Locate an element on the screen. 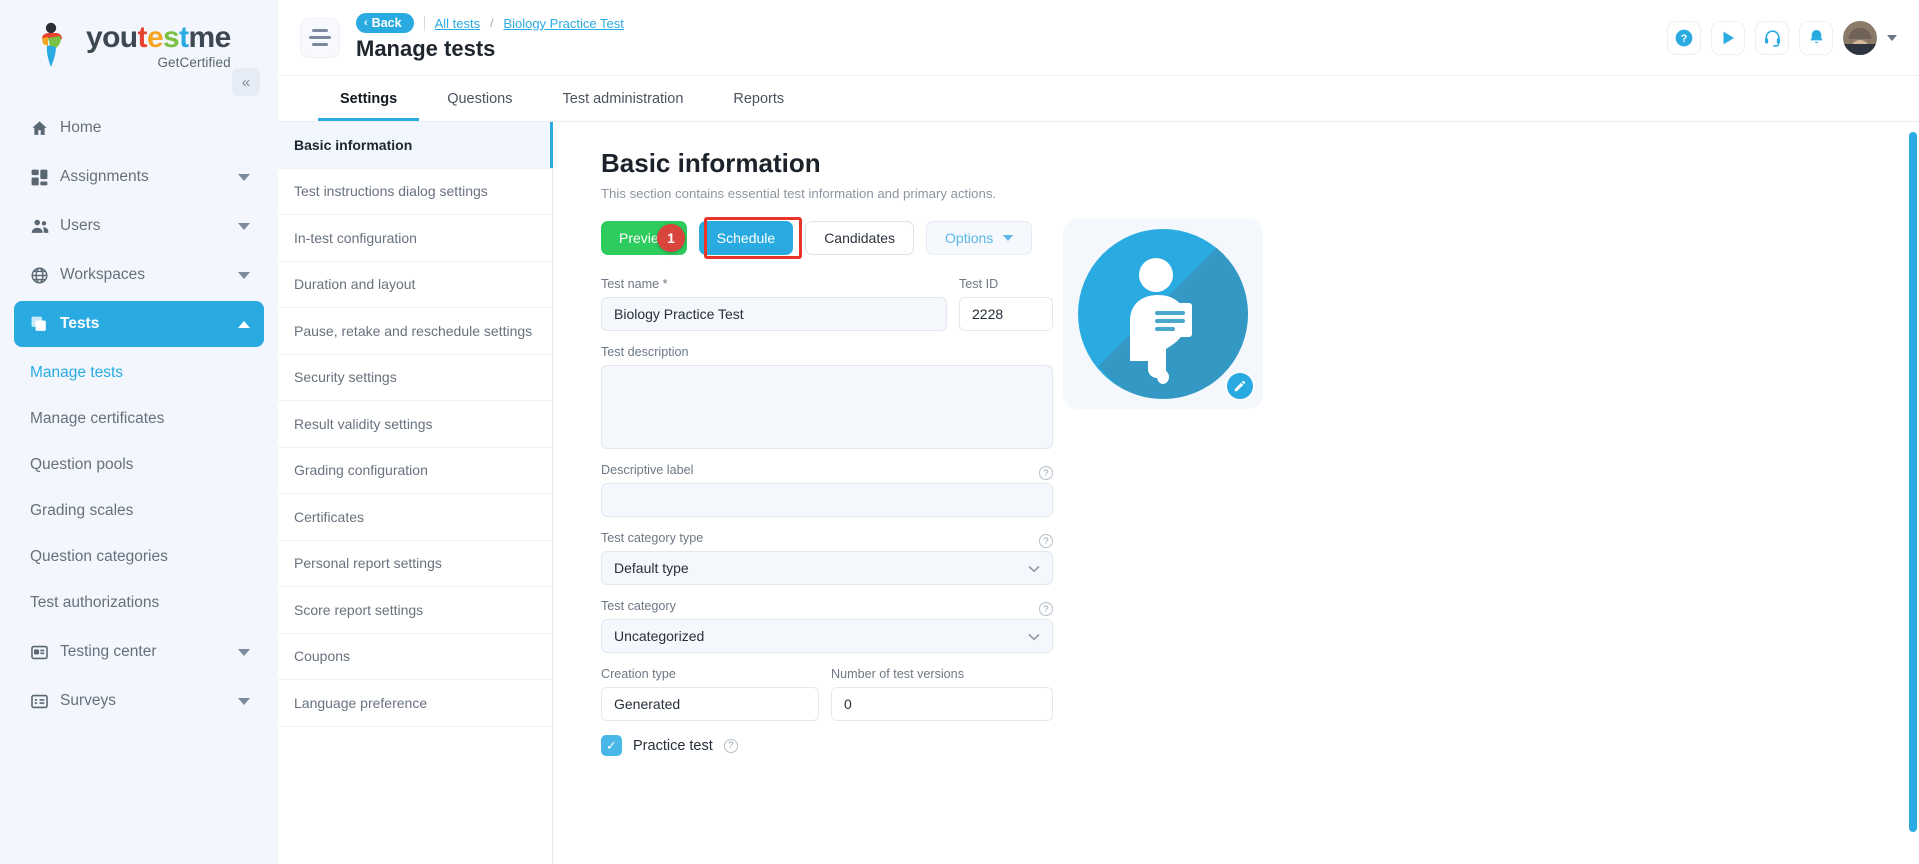 This screenshot has height=864, width=1919. sidebar-collapse-button: « is located at coordinates (246, 82).